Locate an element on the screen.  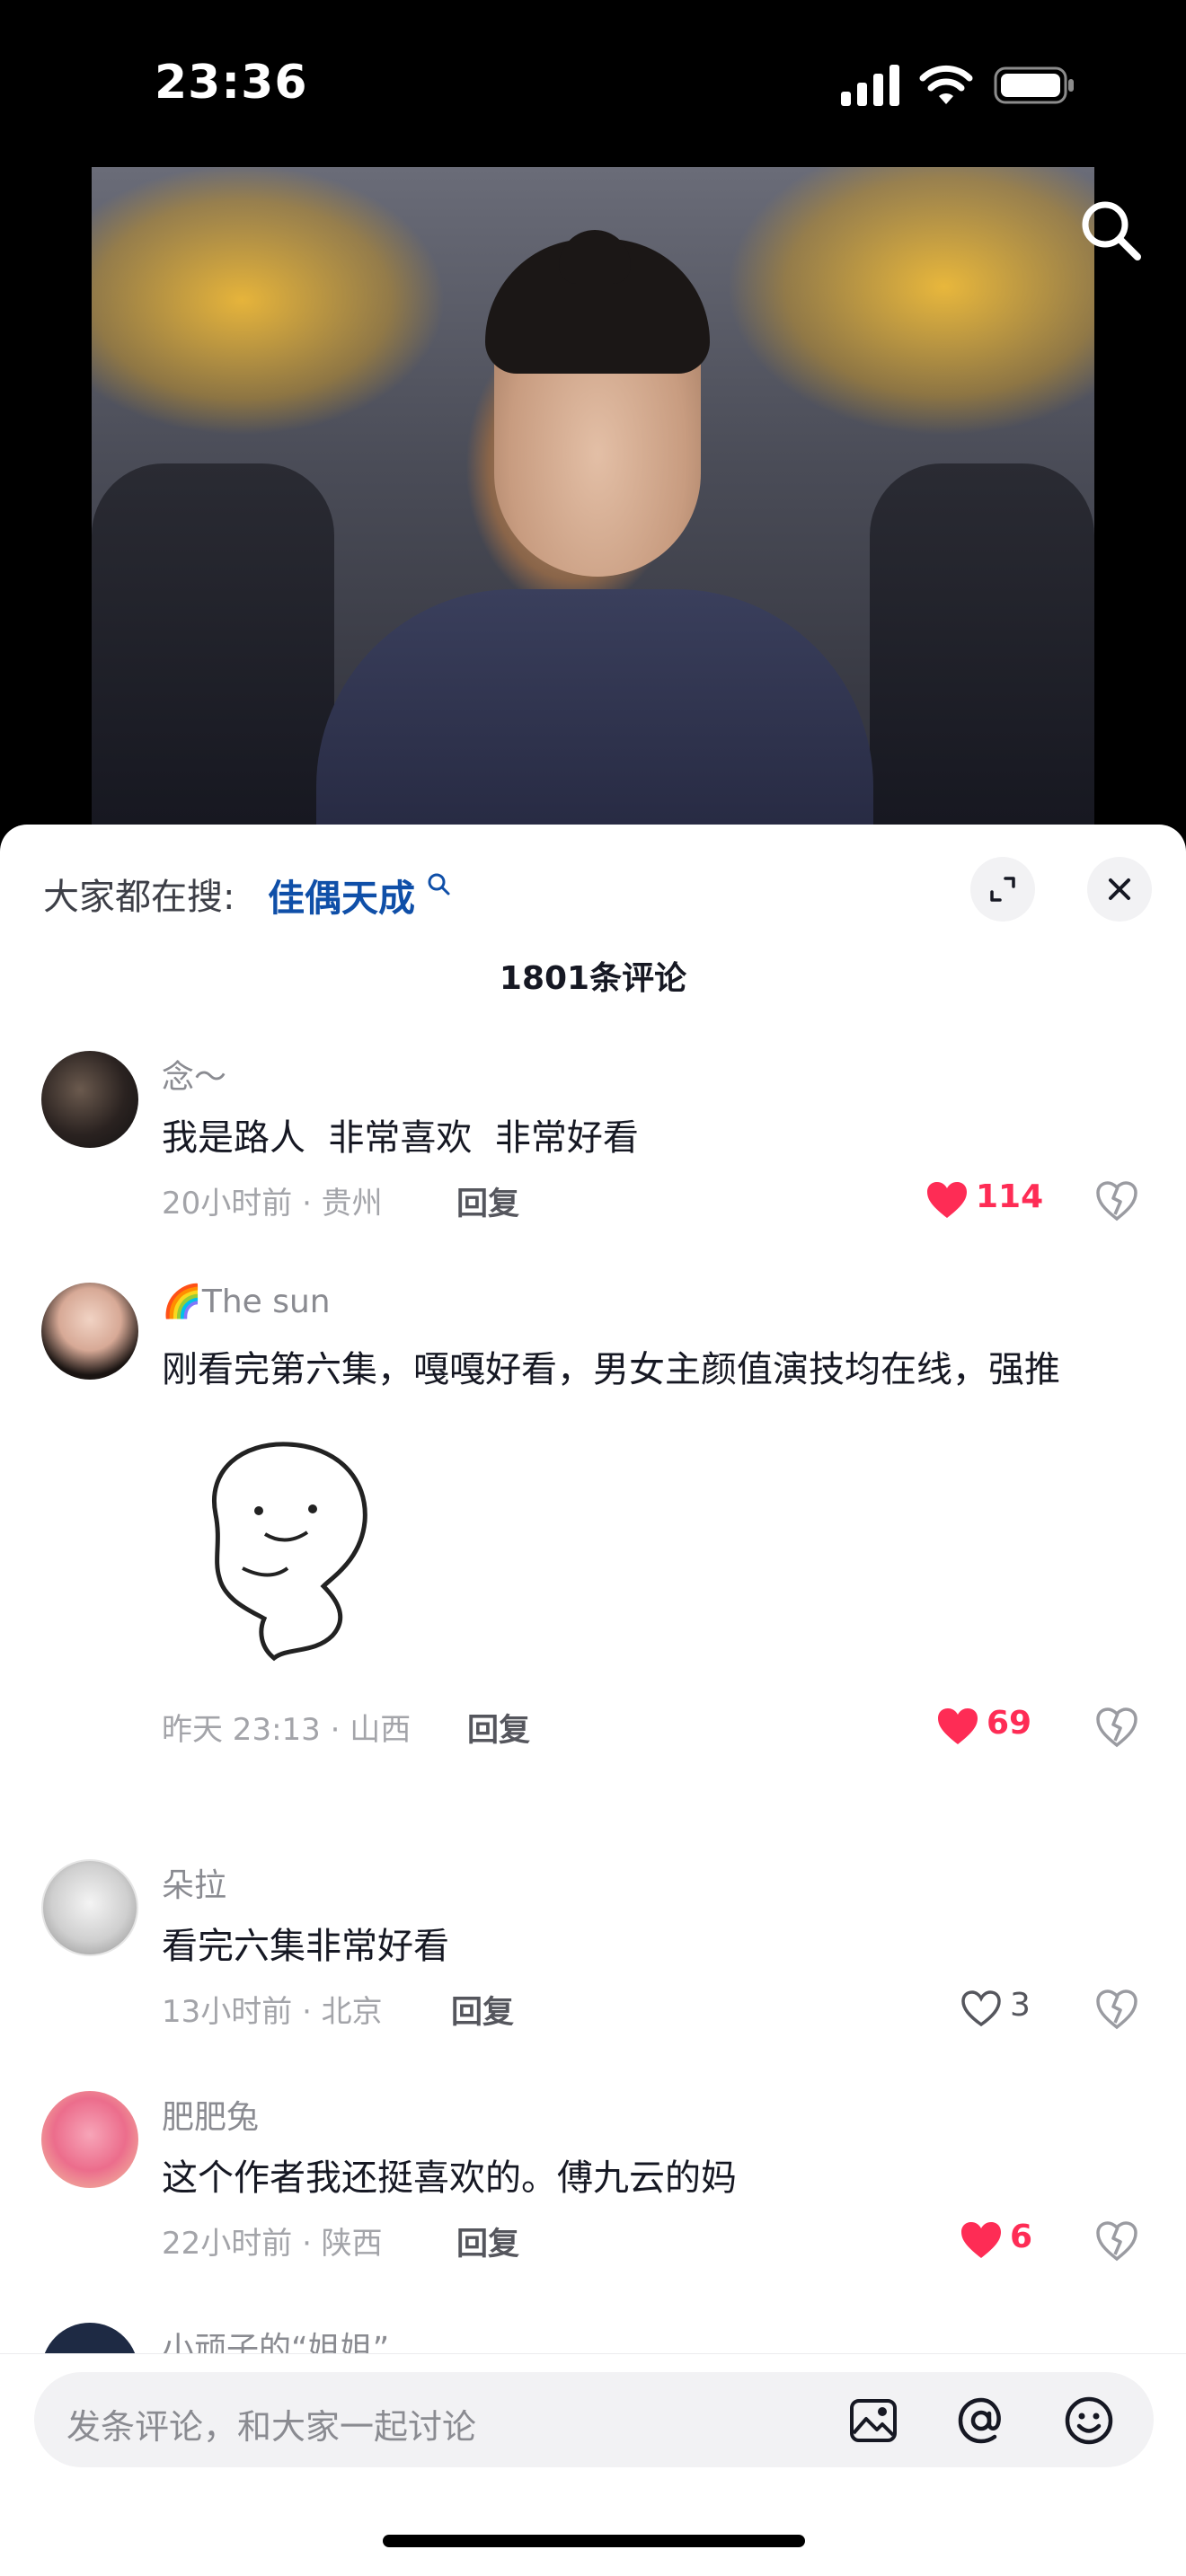
status-icons is located at coordinates (957, 85).